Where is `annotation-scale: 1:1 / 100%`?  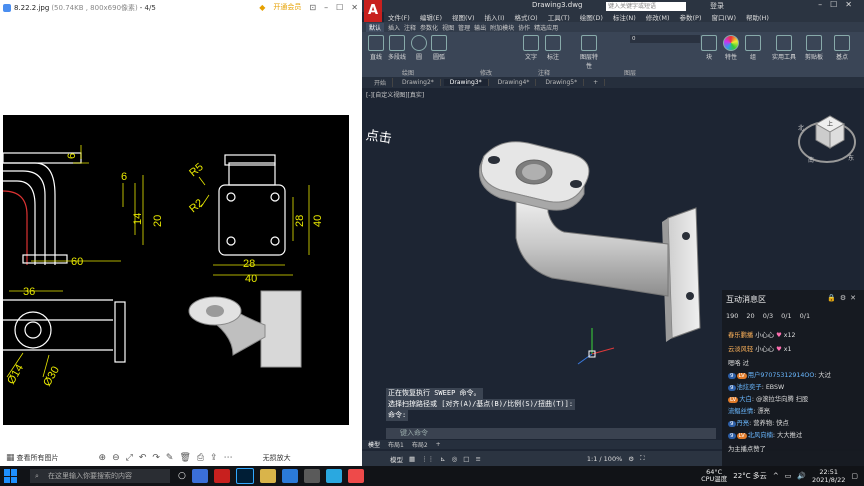 annotation-scale: 1:1 / 100% is located at coordinates (604, 459).